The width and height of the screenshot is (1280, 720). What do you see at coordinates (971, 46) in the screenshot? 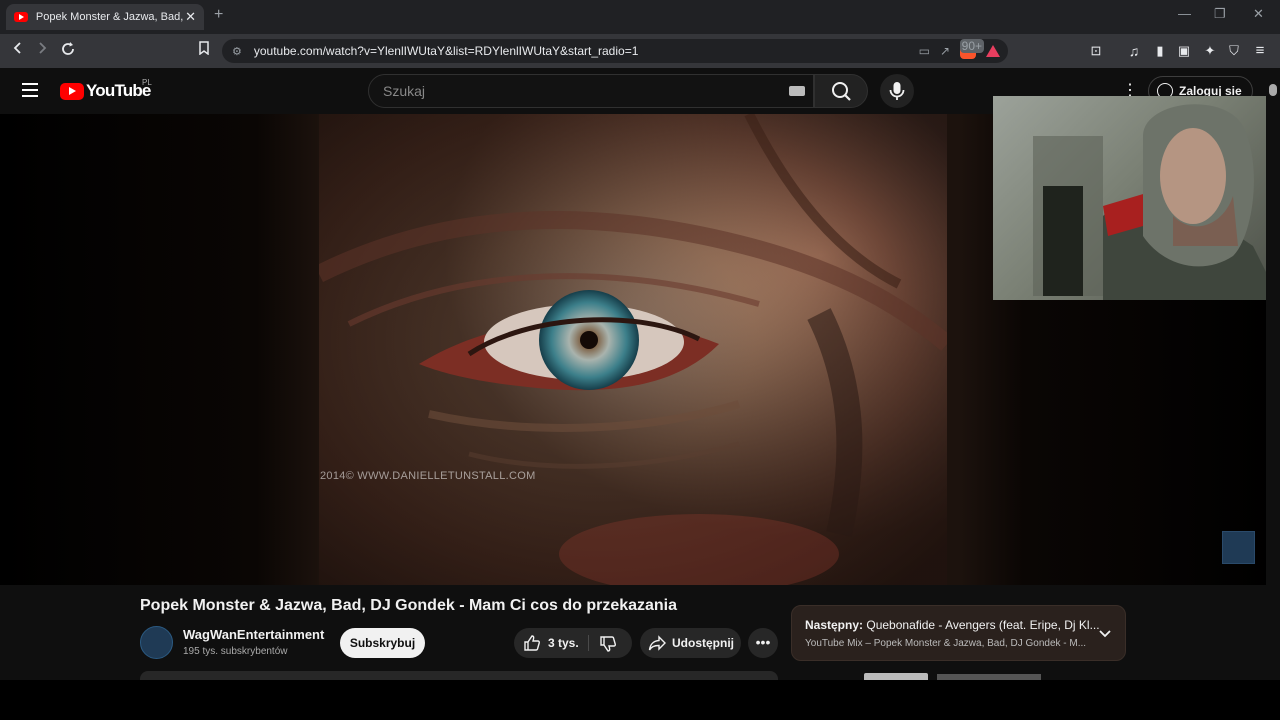
I see `brave-badge: 90+` at bounding box center [971, 46].